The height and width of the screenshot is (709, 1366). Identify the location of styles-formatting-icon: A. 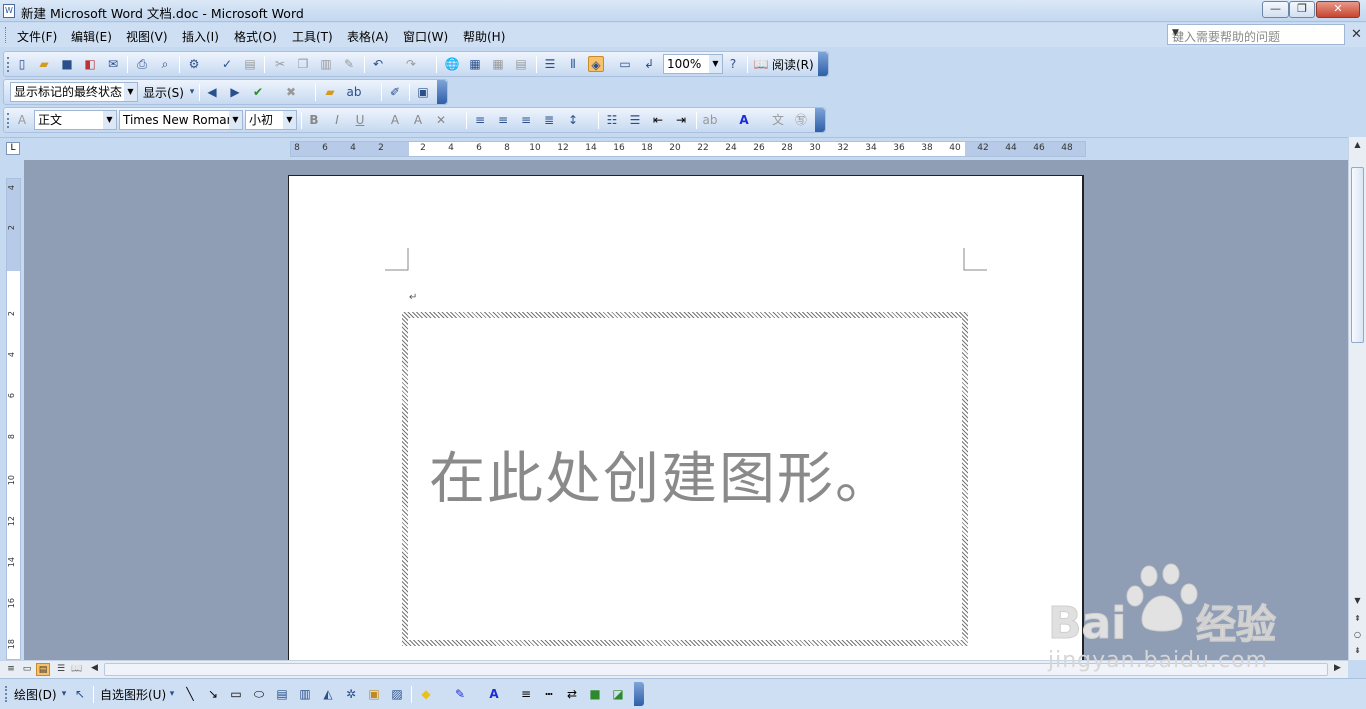
(22, 120).